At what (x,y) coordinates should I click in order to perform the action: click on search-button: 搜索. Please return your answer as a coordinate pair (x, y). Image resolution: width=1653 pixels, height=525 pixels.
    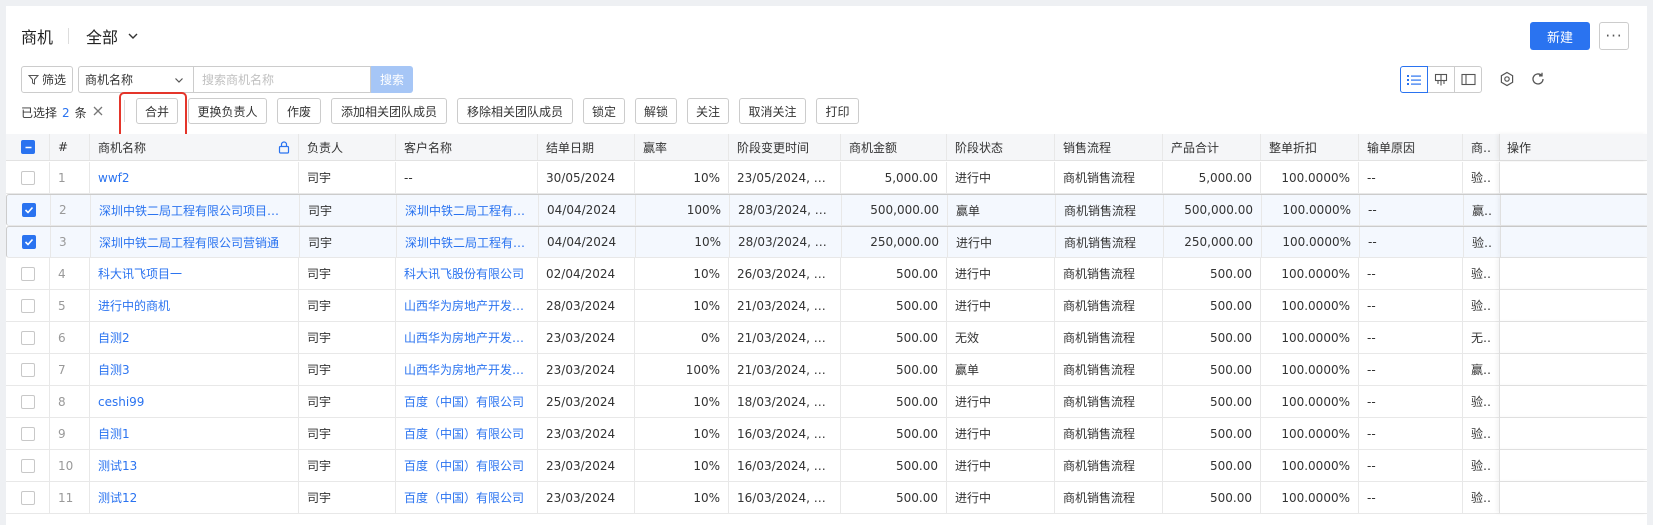
    Looking at the image, I should click on (392, 79).